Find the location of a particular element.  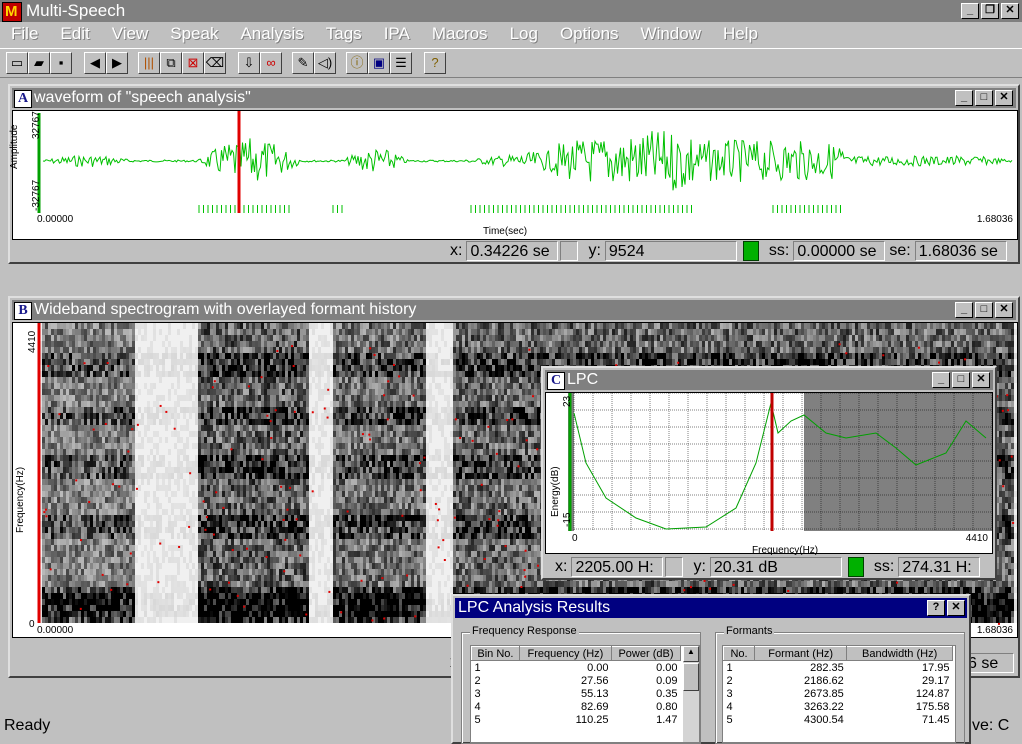

window-icon: ▣ is located at coordinates (379, 63).